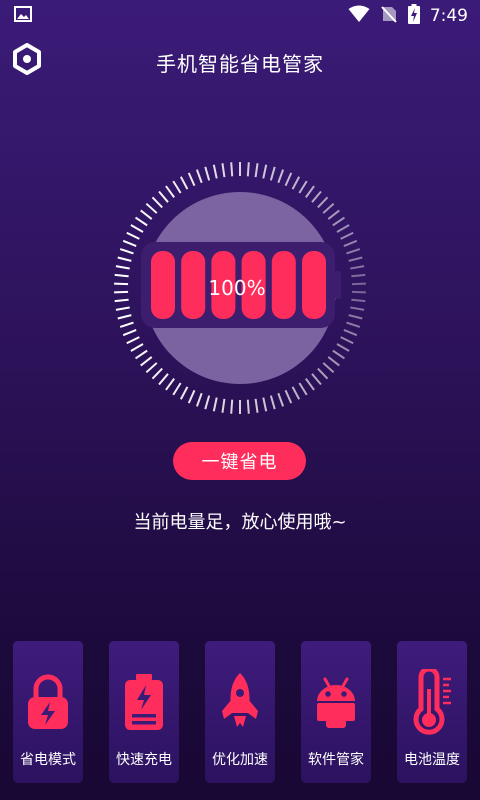  Describe the element at coordinates (240, 760) in the screenshot. I see `feature-label: 优化加速` at that location.